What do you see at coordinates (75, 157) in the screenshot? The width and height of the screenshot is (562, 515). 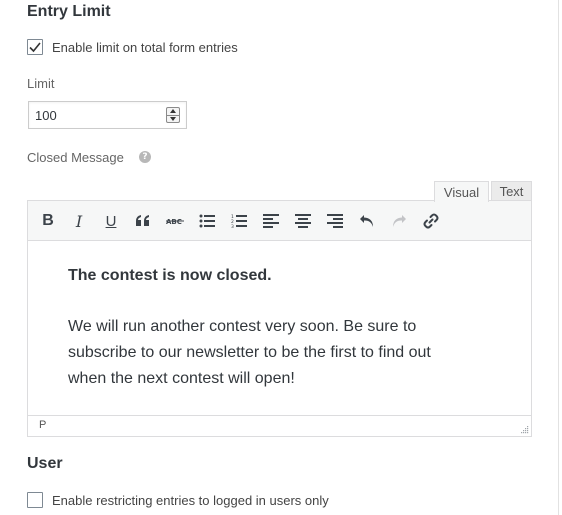 I see `closed-message-label: Closed Message` at bounding box center [75, 157].